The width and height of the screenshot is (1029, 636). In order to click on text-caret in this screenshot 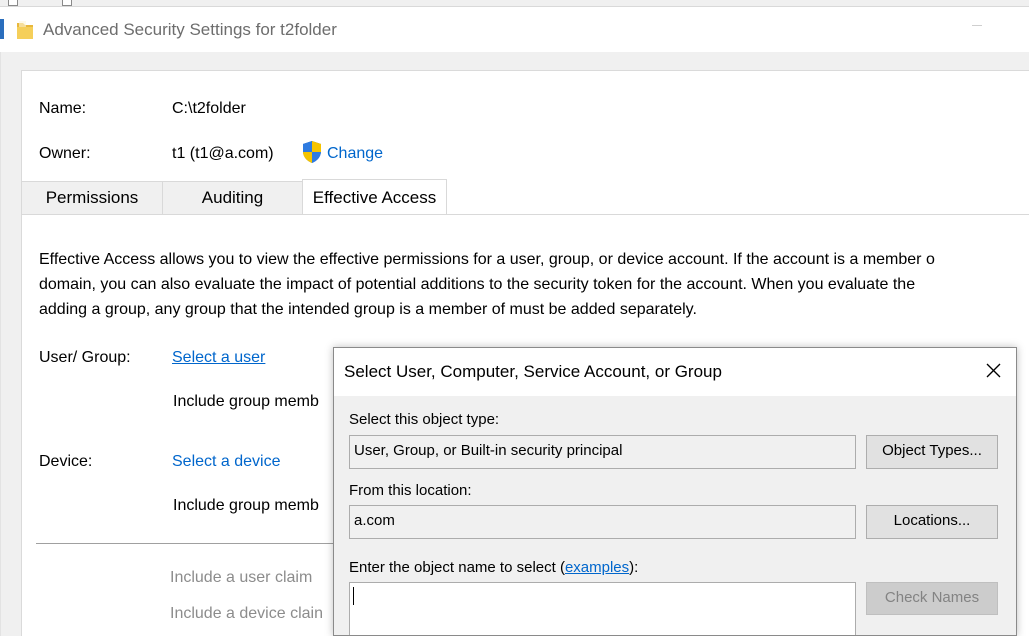, I will do `click(353, 596)`.